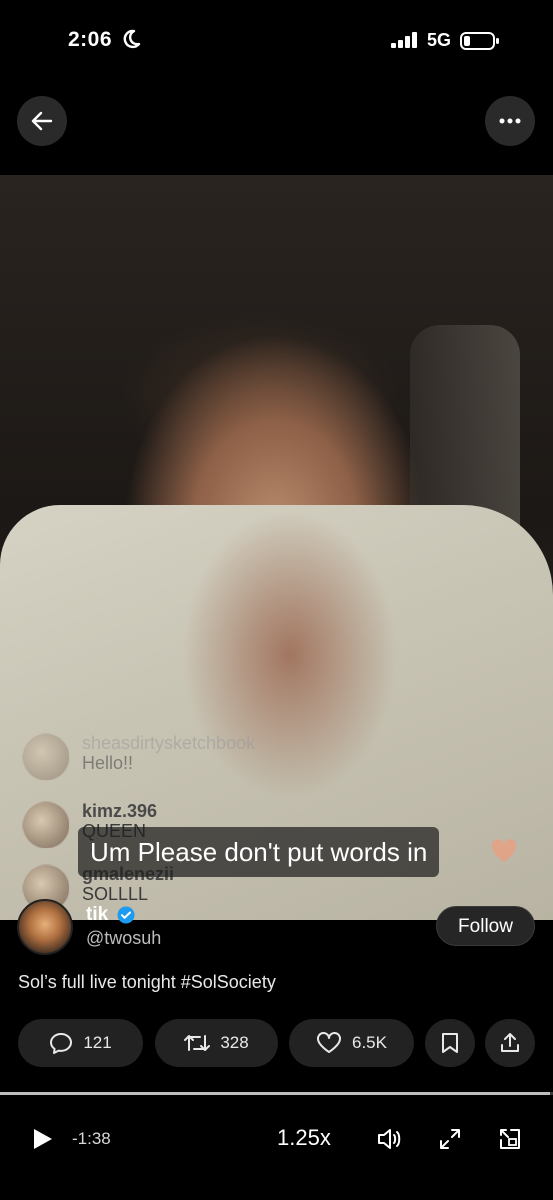 The height and width of the screenshot is (1200, 553). Describe the element at coordinates (45, 927) in the screenshot. I see `author-avatar` at that location.